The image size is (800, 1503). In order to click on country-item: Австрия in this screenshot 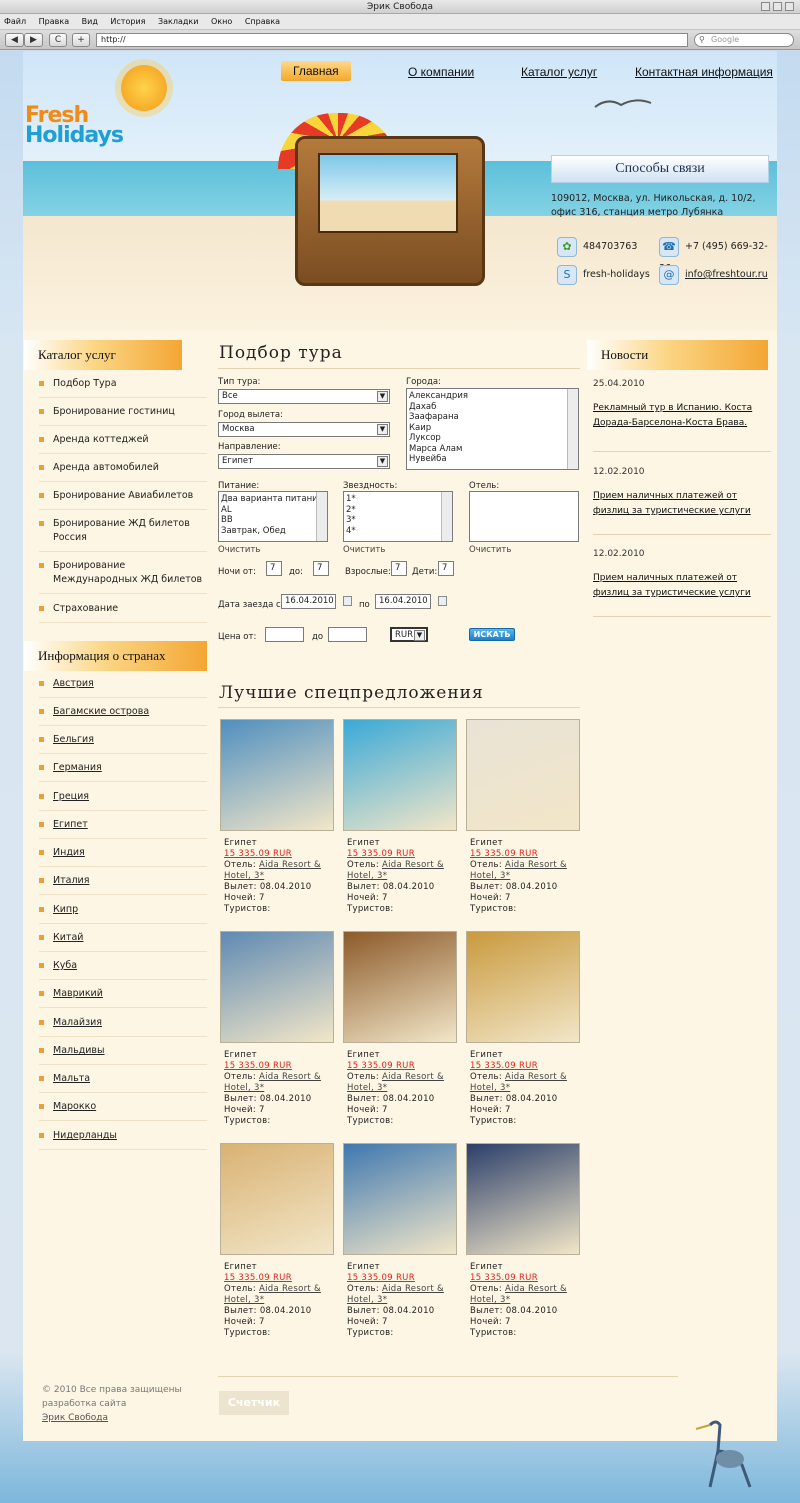, I will do `click(123, 687)`.